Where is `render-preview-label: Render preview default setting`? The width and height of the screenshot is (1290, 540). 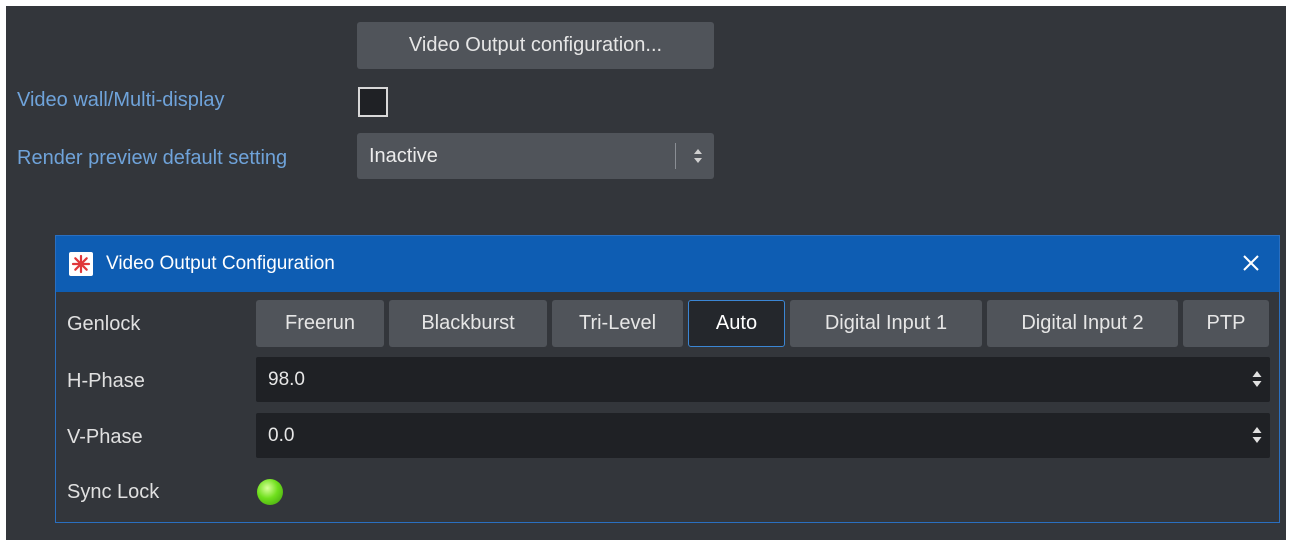 render-preview-label: Render preview default setting is located at coordinates (152, 158).